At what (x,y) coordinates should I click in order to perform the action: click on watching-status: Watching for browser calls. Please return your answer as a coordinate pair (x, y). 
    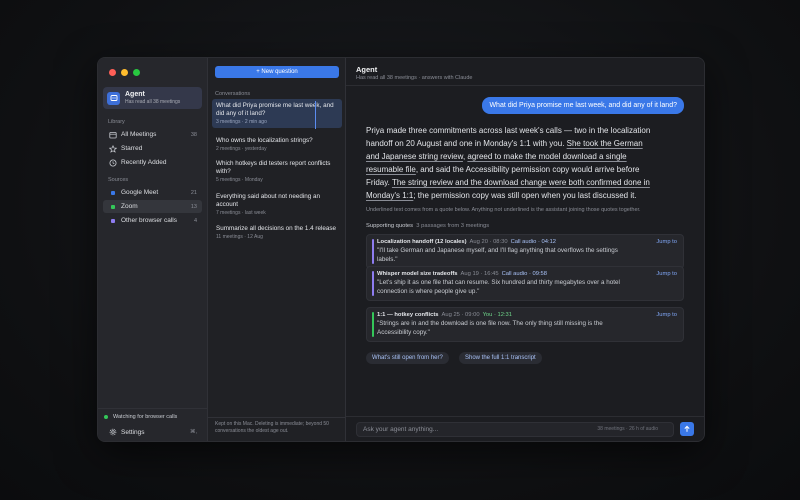
    Looking at the image, I should click on (140, 417).